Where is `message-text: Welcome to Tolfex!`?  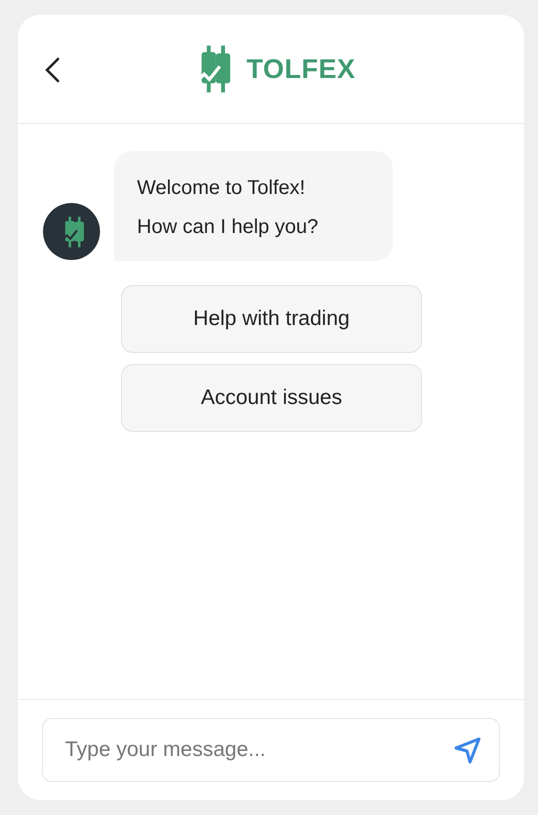
message-text: Welcome to Tolfex! is located at coordinates (221, 188).